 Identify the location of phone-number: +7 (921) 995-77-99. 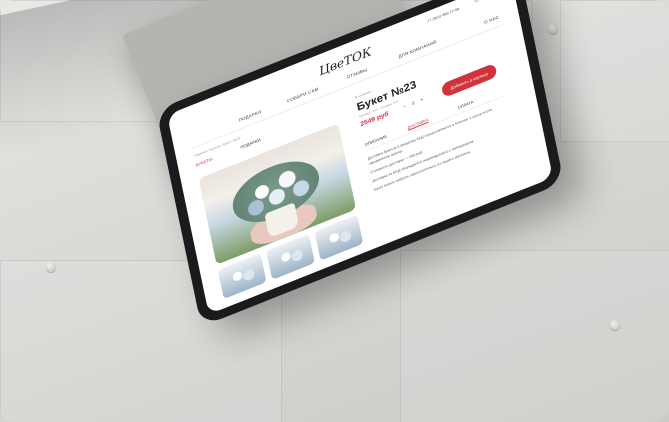
(443, 14).